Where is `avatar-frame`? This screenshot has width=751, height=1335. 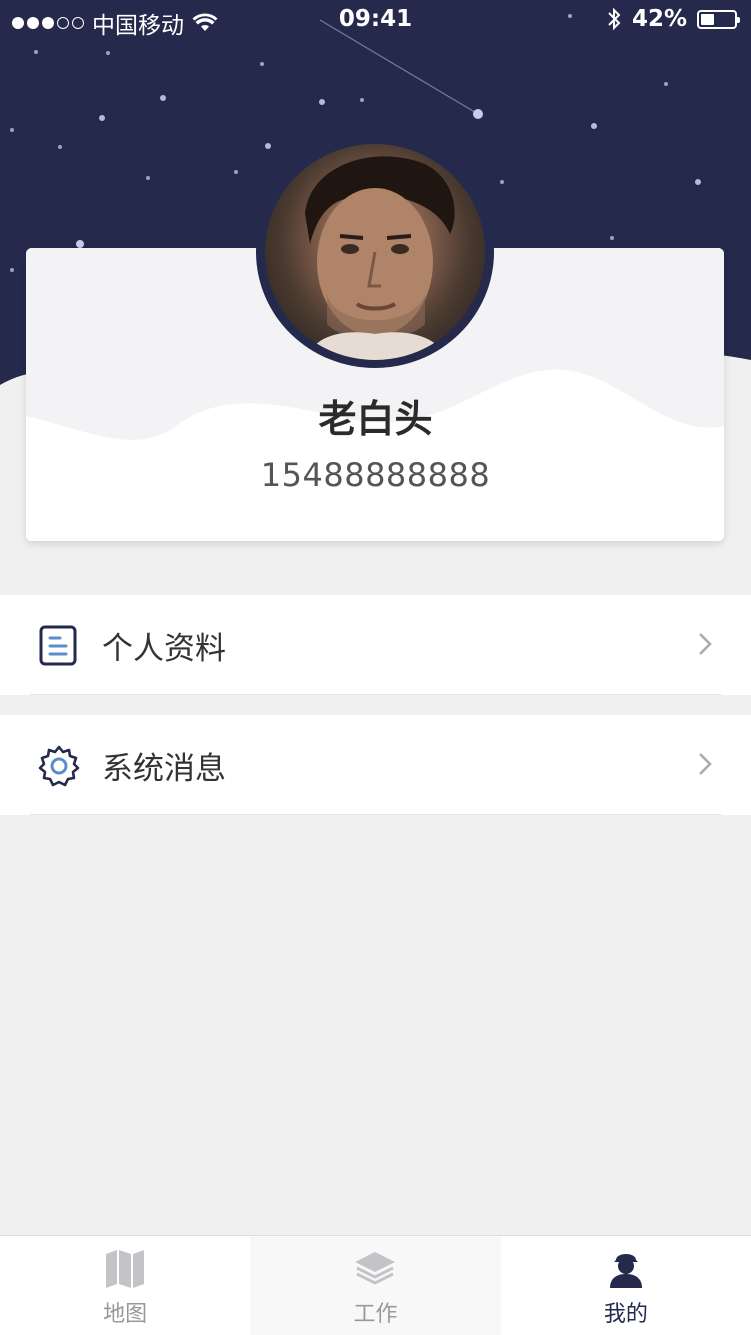 avatar-frame is located at coordinates (375, 252).